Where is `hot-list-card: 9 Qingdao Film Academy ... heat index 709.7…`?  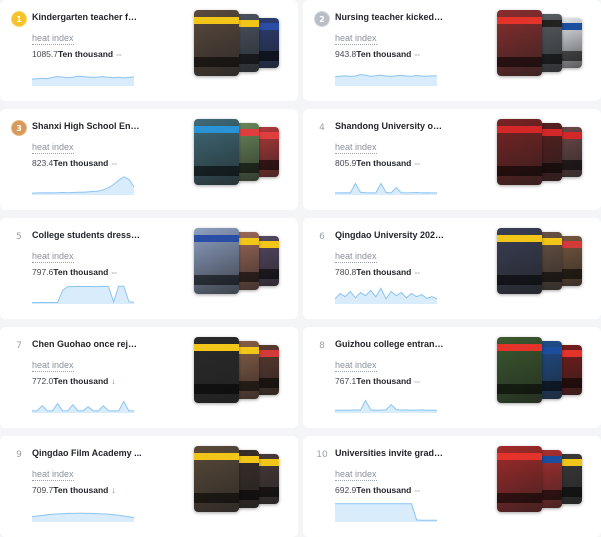 hot-list-card: 9 Qingdao Film Academy ... heat index 709.7… is located at coordinates (149, 486).